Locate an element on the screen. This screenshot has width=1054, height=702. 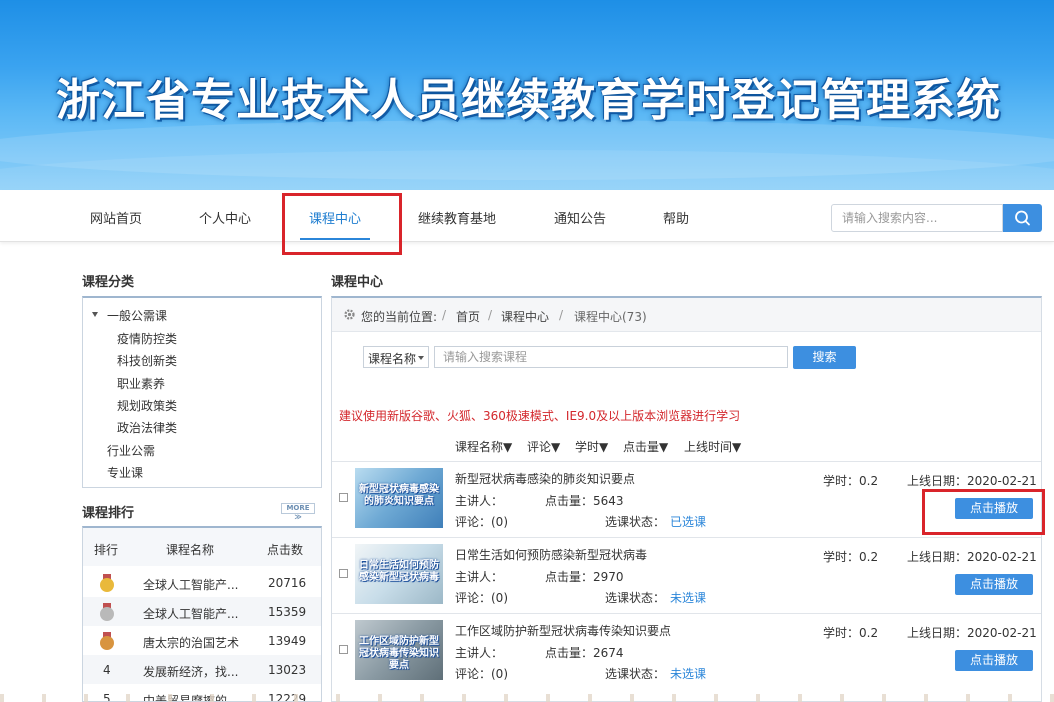
category-item: 专业课 is located at coordinates (125, 472).